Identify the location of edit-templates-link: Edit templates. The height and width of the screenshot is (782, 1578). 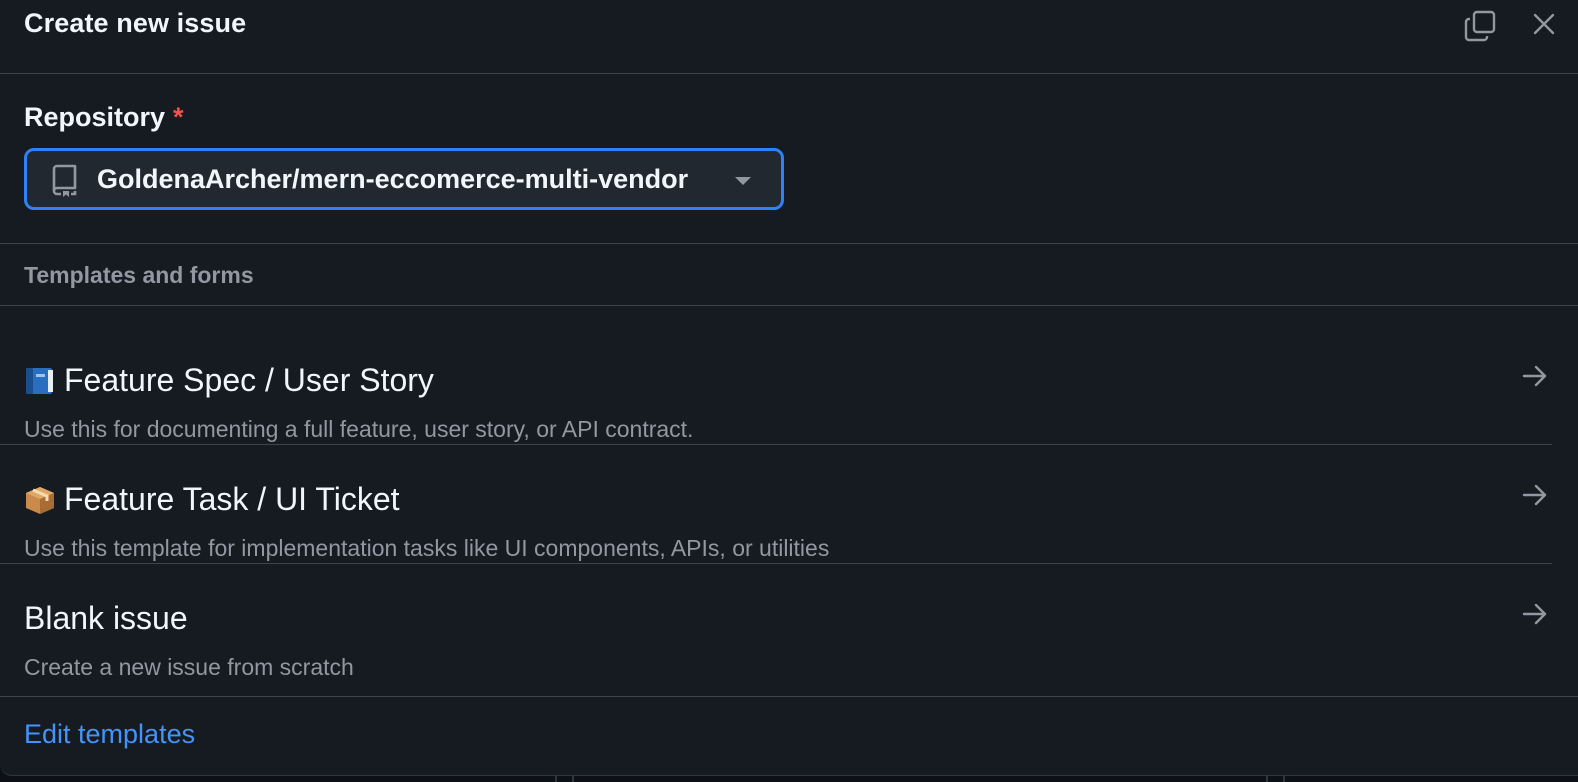
(109, 734).